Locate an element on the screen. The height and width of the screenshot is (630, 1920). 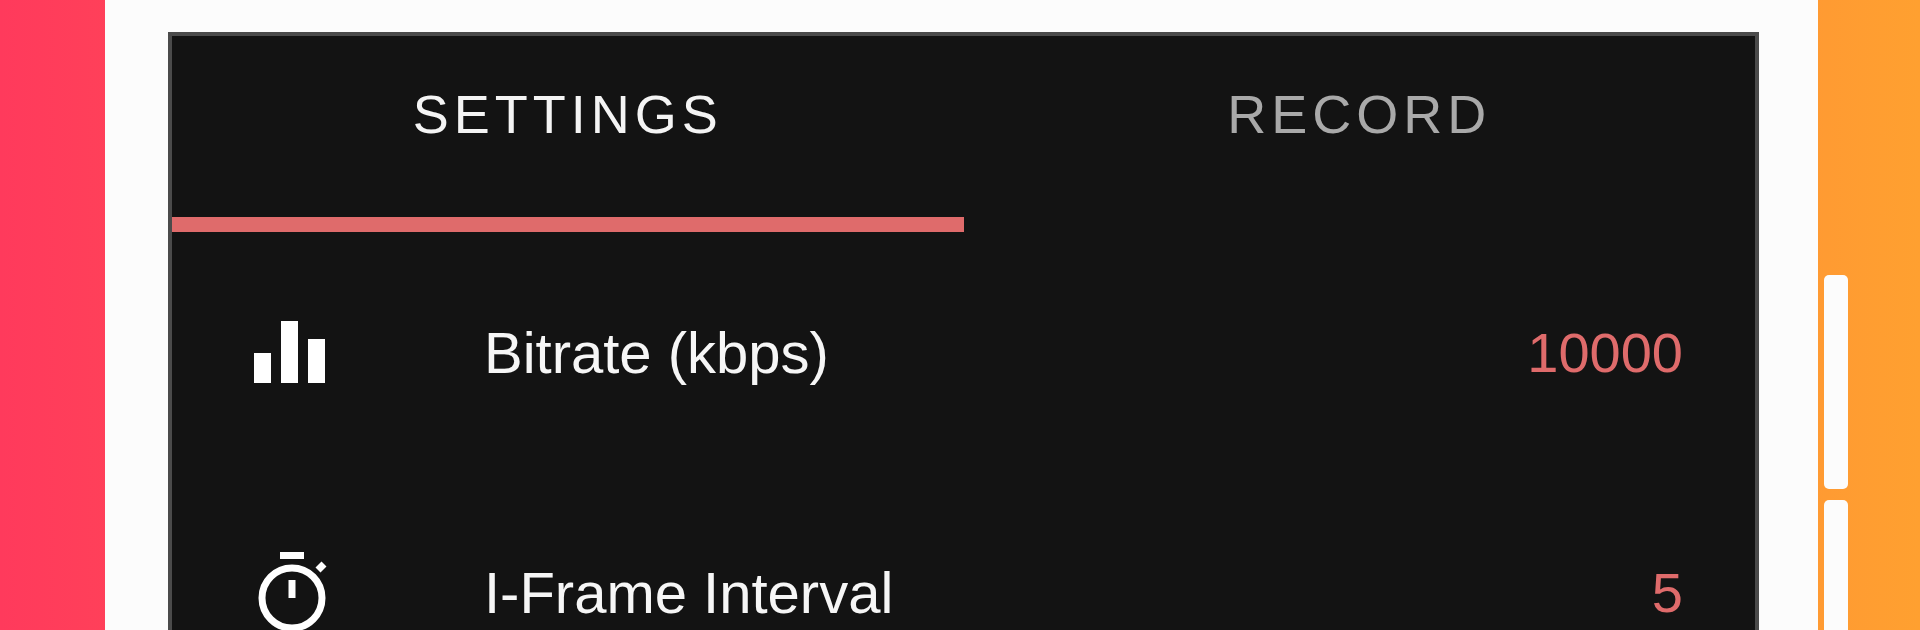
tab: SETTINGS is located at coordinates (568, 134).